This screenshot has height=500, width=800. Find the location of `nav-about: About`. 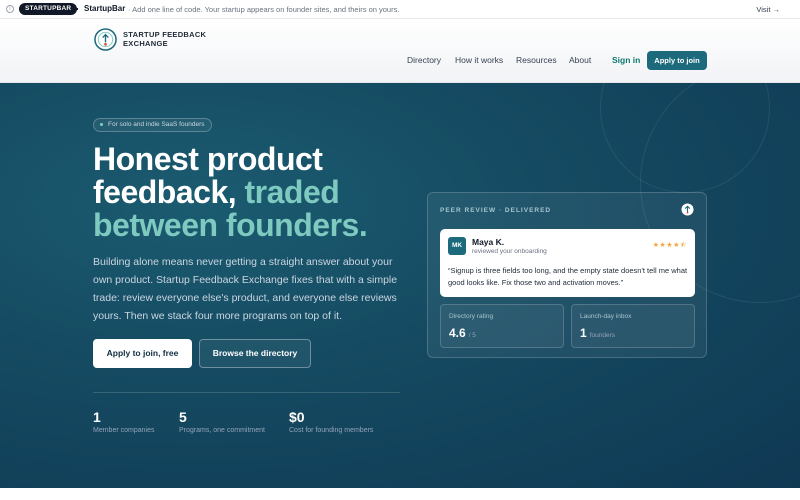

nav-about: About is located at coordinates (580, 60).